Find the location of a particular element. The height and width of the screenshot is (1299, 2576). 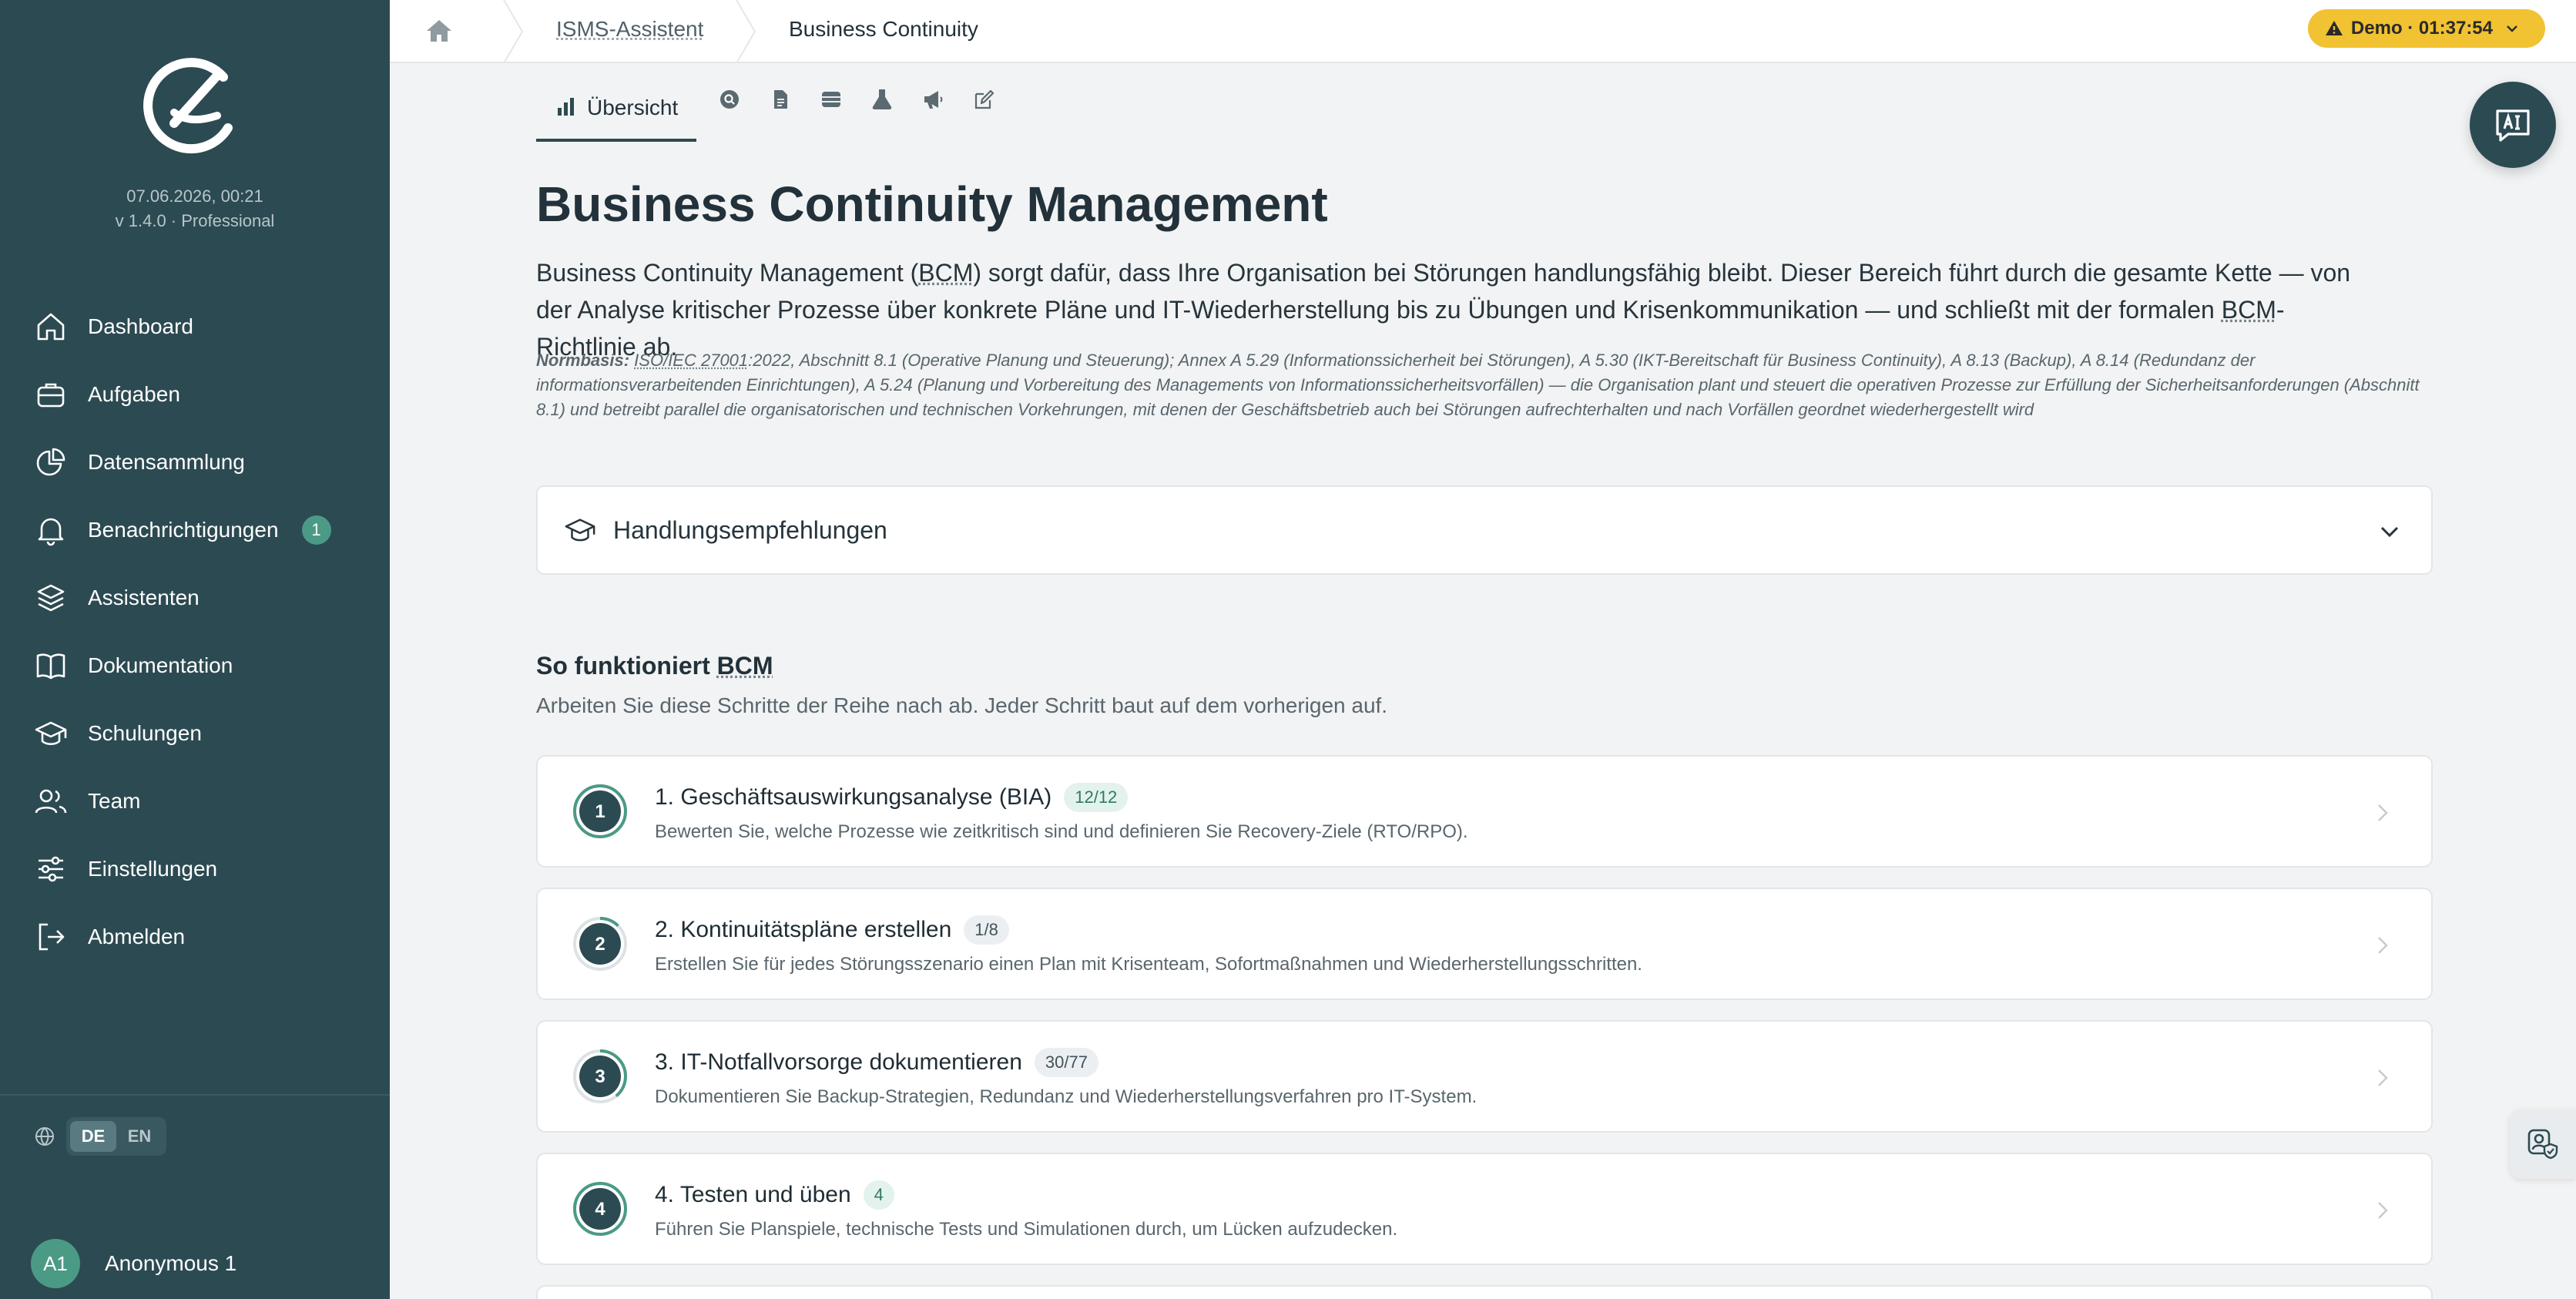

nav-label: Datensammlung is located at coordinates (166, 462).